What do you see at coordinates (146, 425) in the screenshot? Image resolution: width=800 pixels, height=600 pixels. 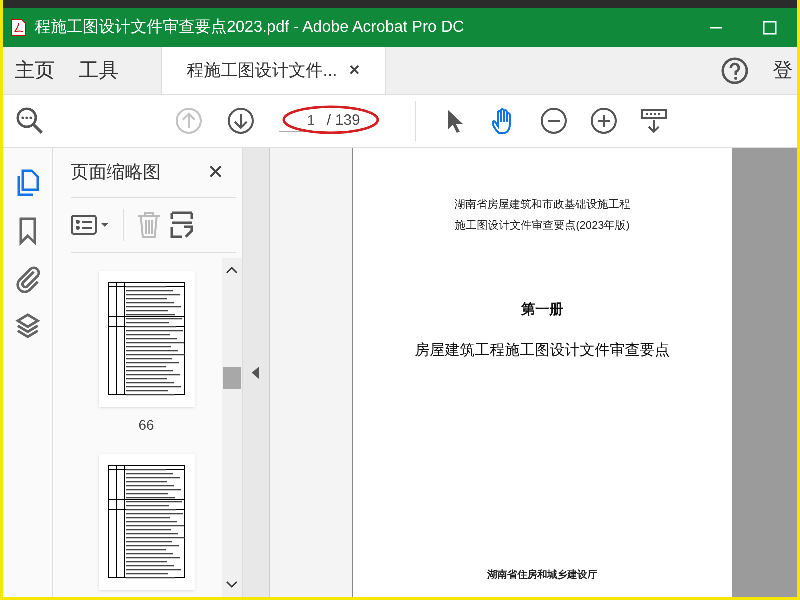 I see `page-number-label: 66` at bounding box center [146, 425].